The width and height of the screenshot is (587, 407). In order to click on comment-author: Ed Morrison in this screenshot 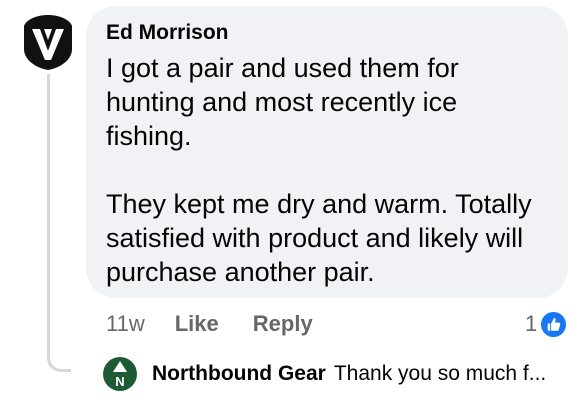, I will do `click(327, 33)`.